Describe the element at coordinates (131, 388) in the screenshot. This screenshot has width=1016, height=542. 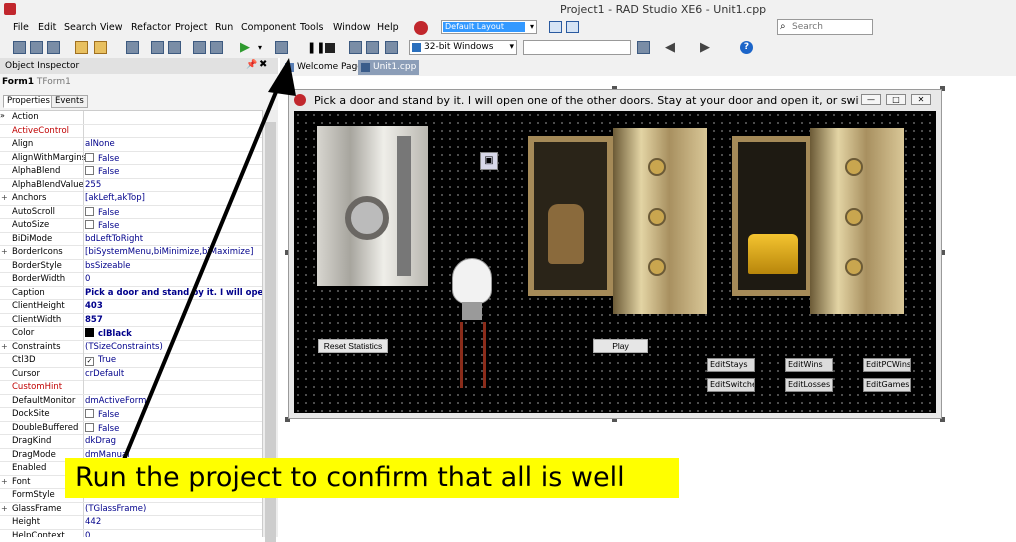
I see `property-row: CustomHint` at that location.